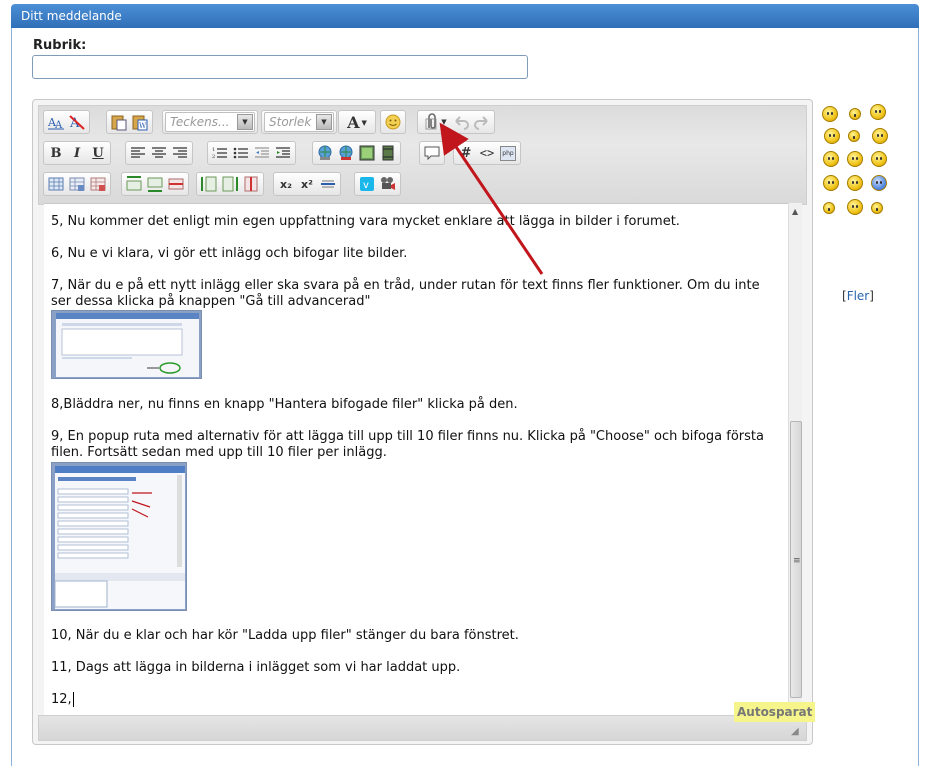 The width and height of the screenshot is (935, 766). I want to click on editor-scrollbar: ▲ ≡, so click(795, 459).